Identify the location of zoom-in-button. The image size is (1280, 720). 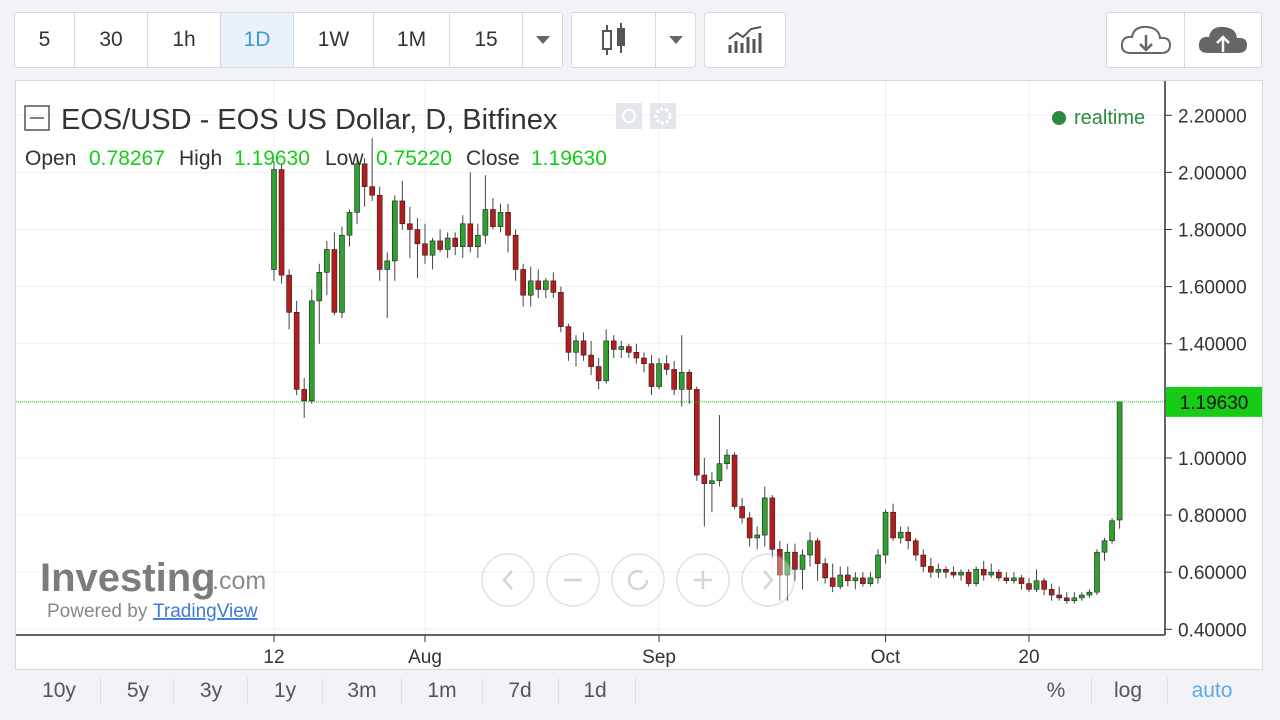
(703, 580).